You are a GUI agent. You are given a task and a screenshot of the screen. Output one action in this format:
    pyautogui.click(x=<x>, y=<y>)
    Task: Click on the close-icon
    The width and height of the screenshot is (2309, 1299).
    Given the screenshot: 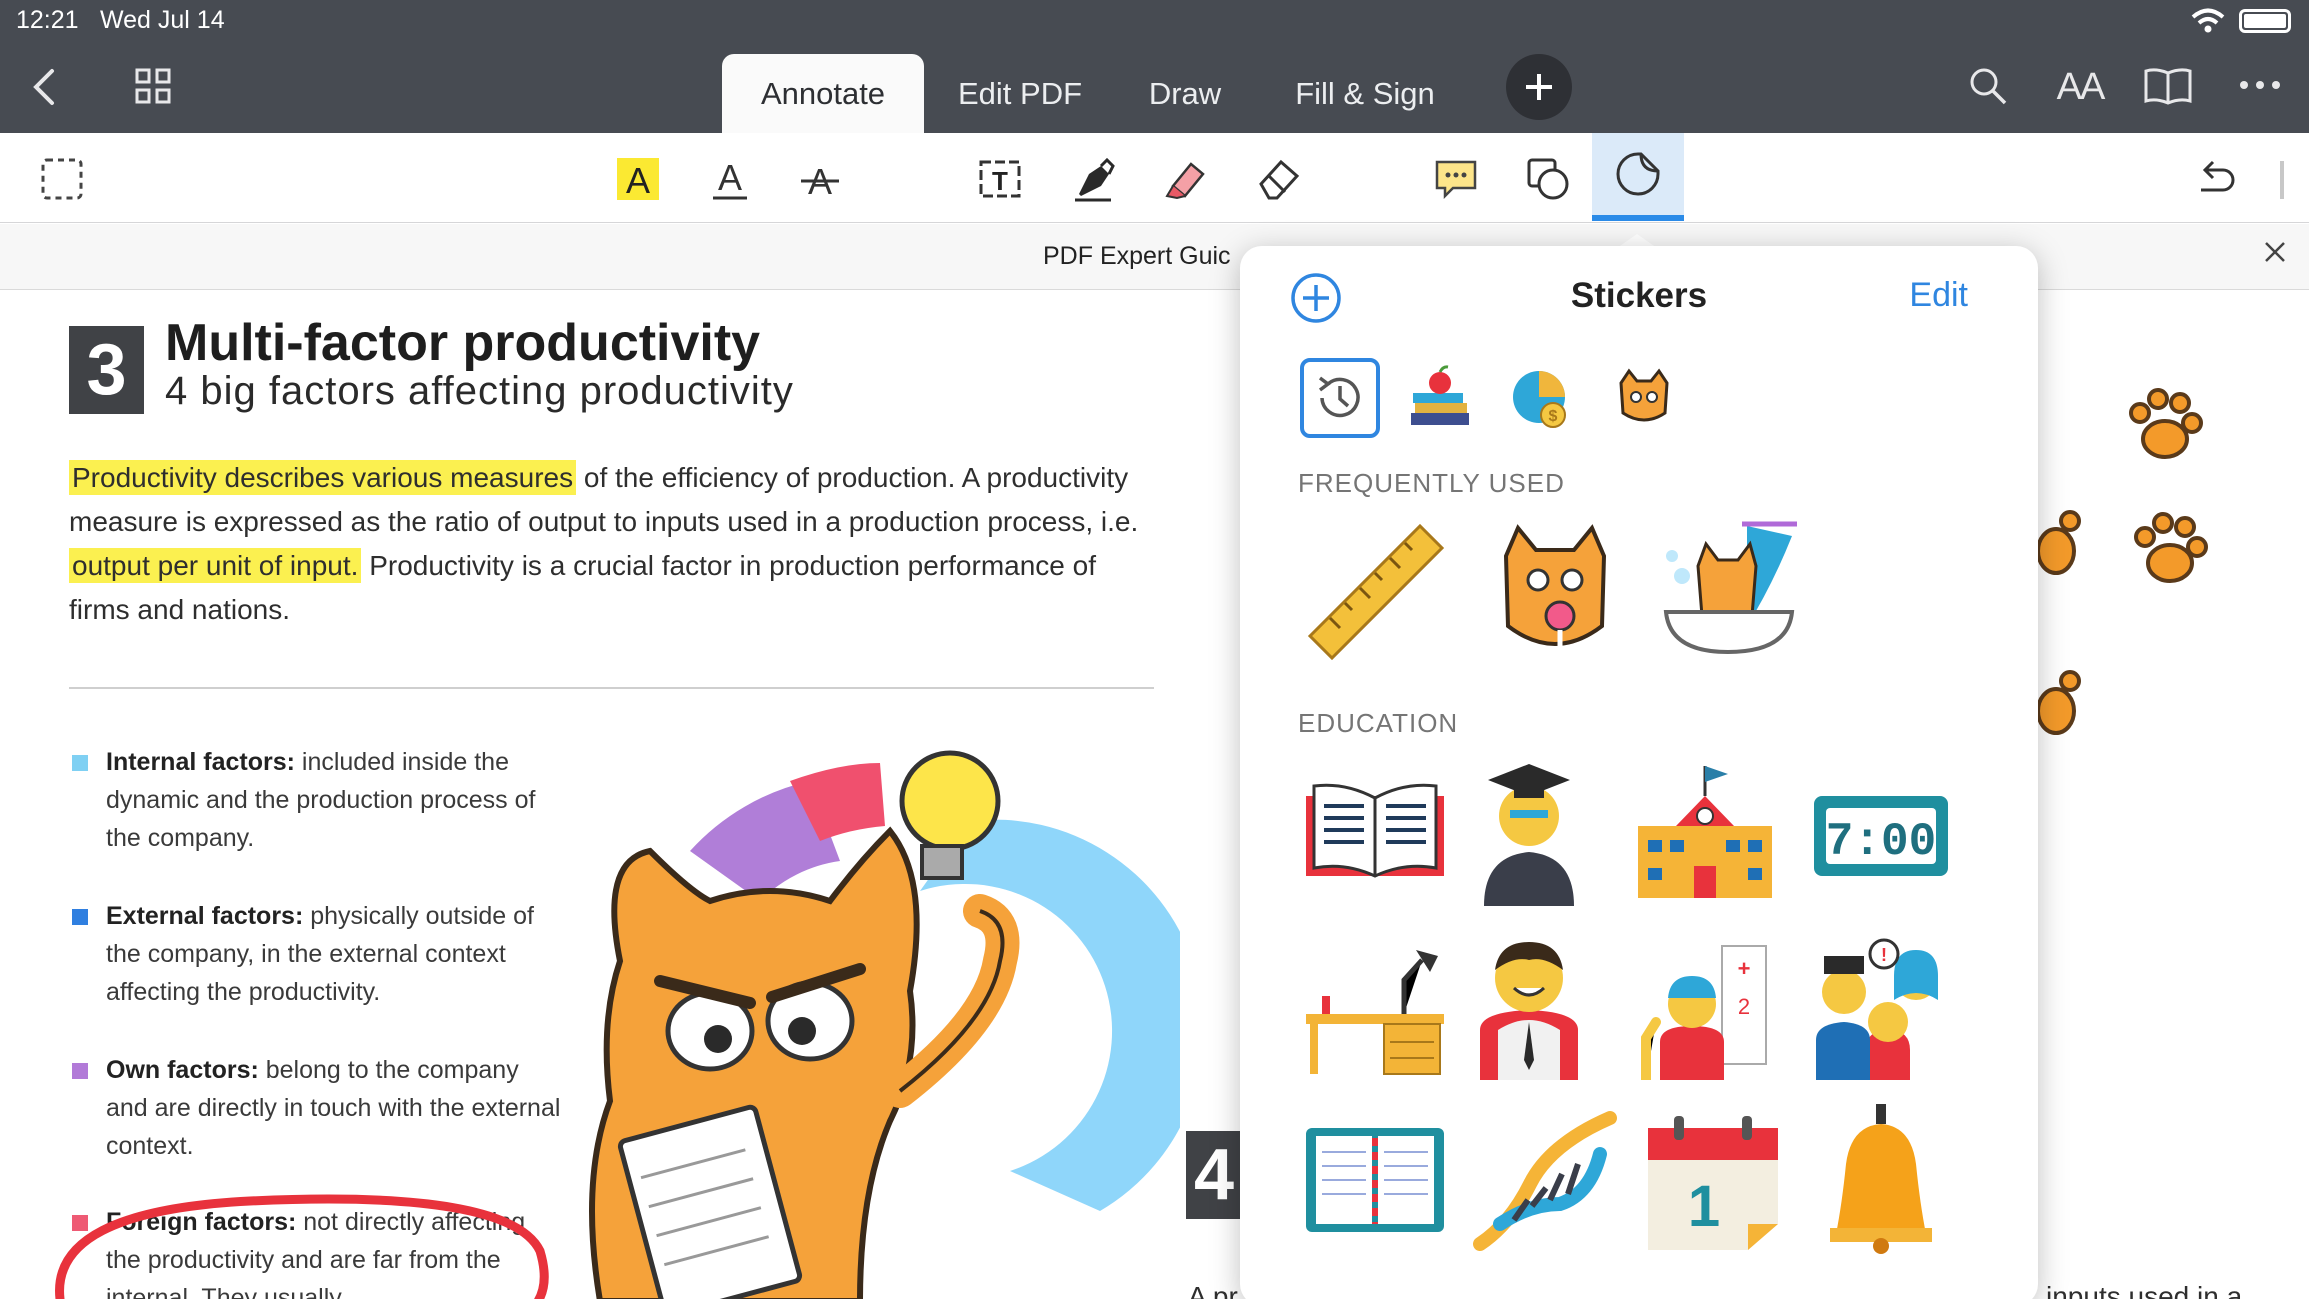 What is the action you would take?
    pyautogui.click(x=2275, y=252)
    